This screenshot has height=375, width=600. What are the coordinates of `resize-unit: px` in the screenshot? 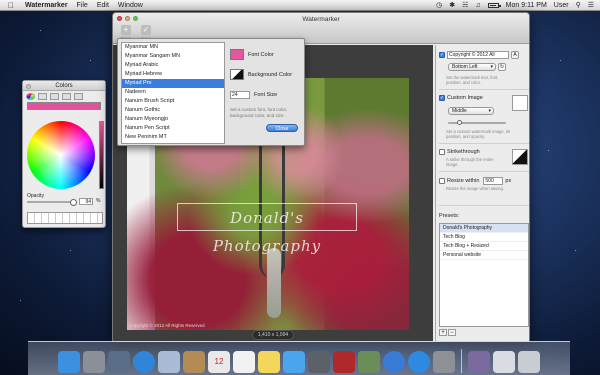 It's located at (508, 181).